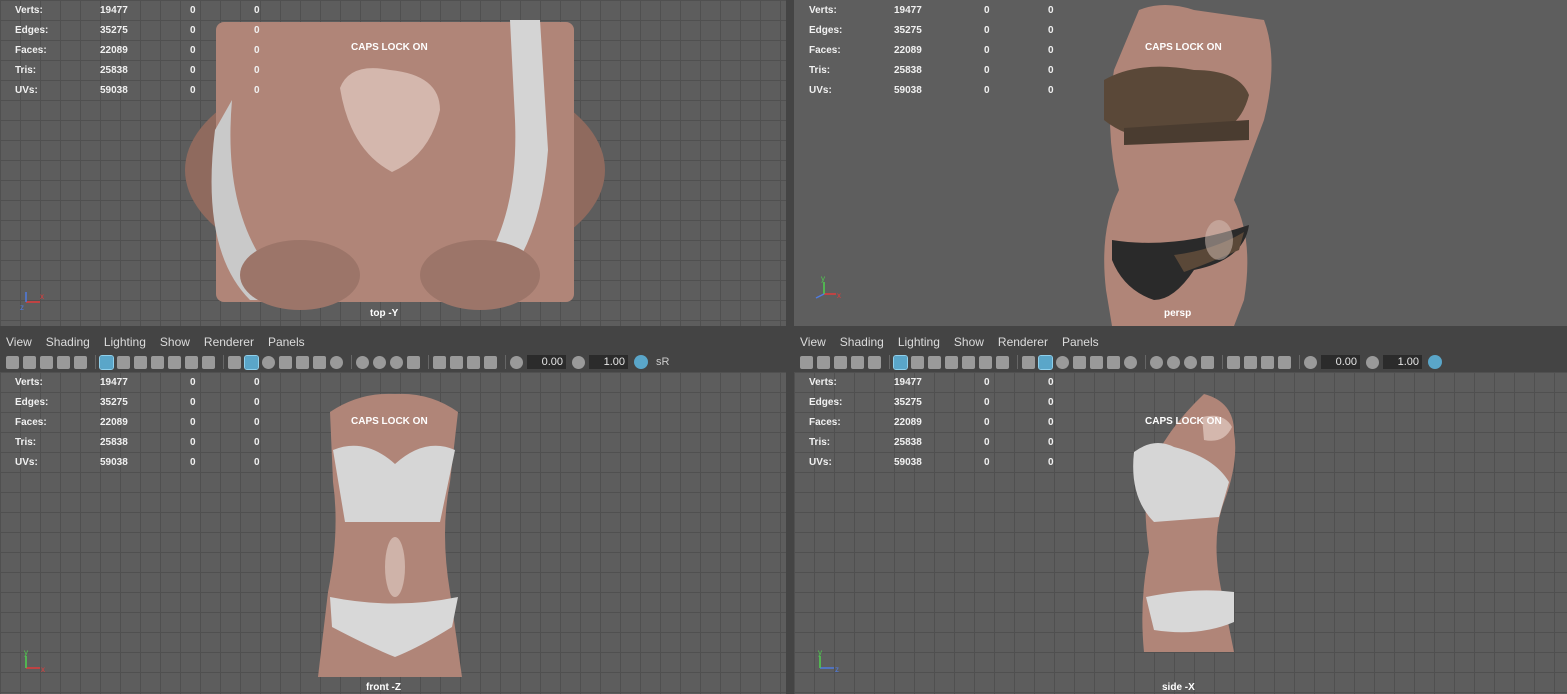 This screenshot has height=694, width=1567. What do you see at coordinates (1183, 47) in the screenshot?
I see `caps-lock-indicator: CAPS LOCK ON` at bounding box center [1183, 47].